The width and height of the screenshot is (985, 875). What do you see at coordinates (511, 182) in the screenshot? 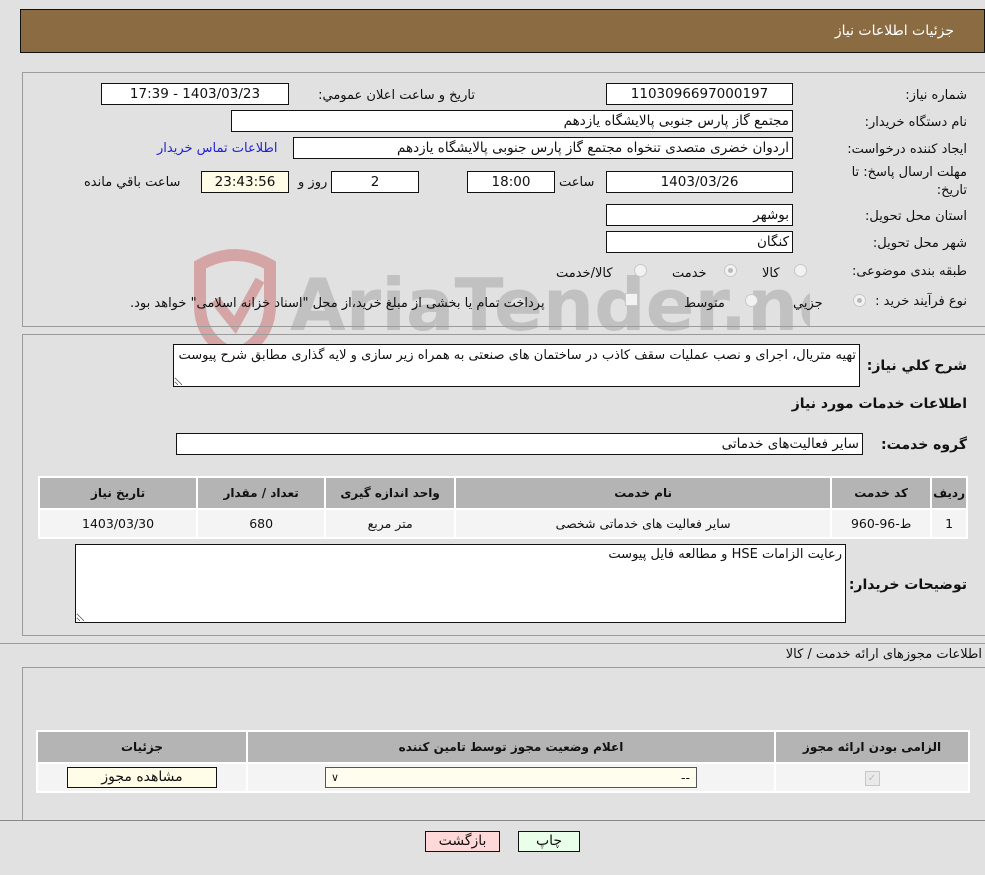
I see `deadline-time-field: 18:00` at bounding box center [511, 182].